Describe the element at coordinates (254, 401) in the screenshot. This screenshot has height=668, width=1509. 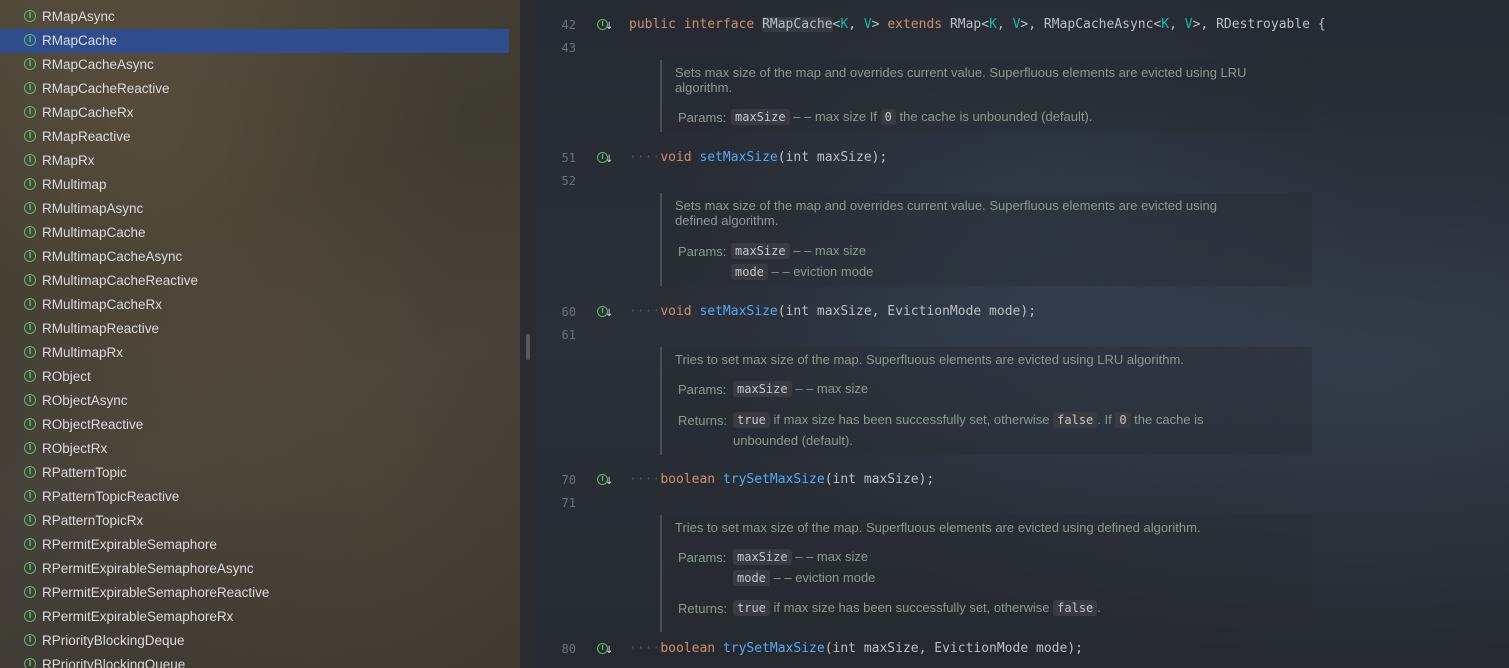
I see `tree-item: I RObjectAsync` at that location.